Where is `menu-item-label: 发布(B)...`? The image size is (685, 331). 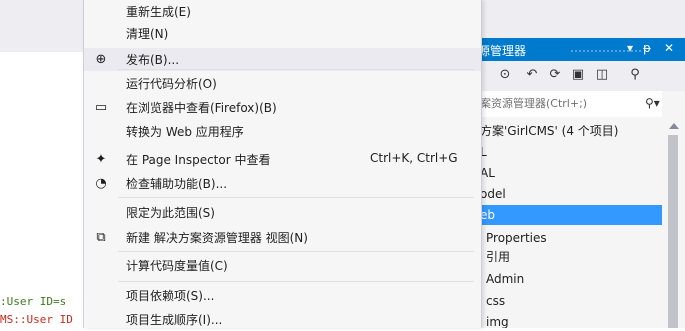
menu-item-label: 发布(B)... is located at coordinates (153, 60).